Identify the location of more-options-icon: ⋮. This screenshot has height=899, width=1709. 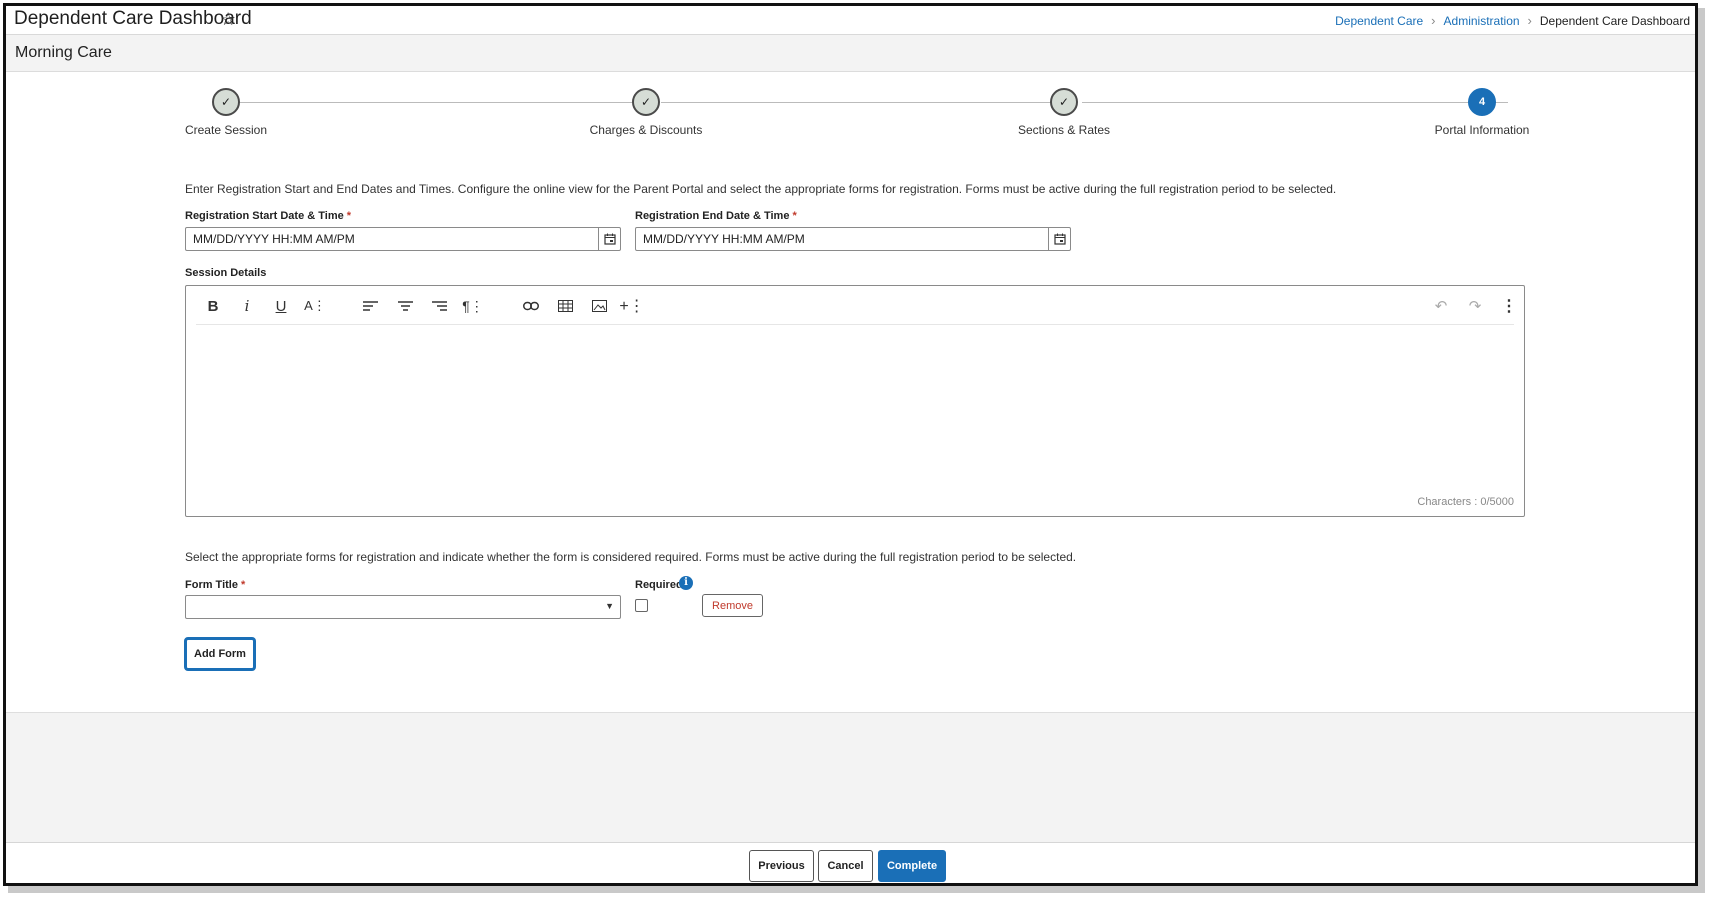
(1509, 306).